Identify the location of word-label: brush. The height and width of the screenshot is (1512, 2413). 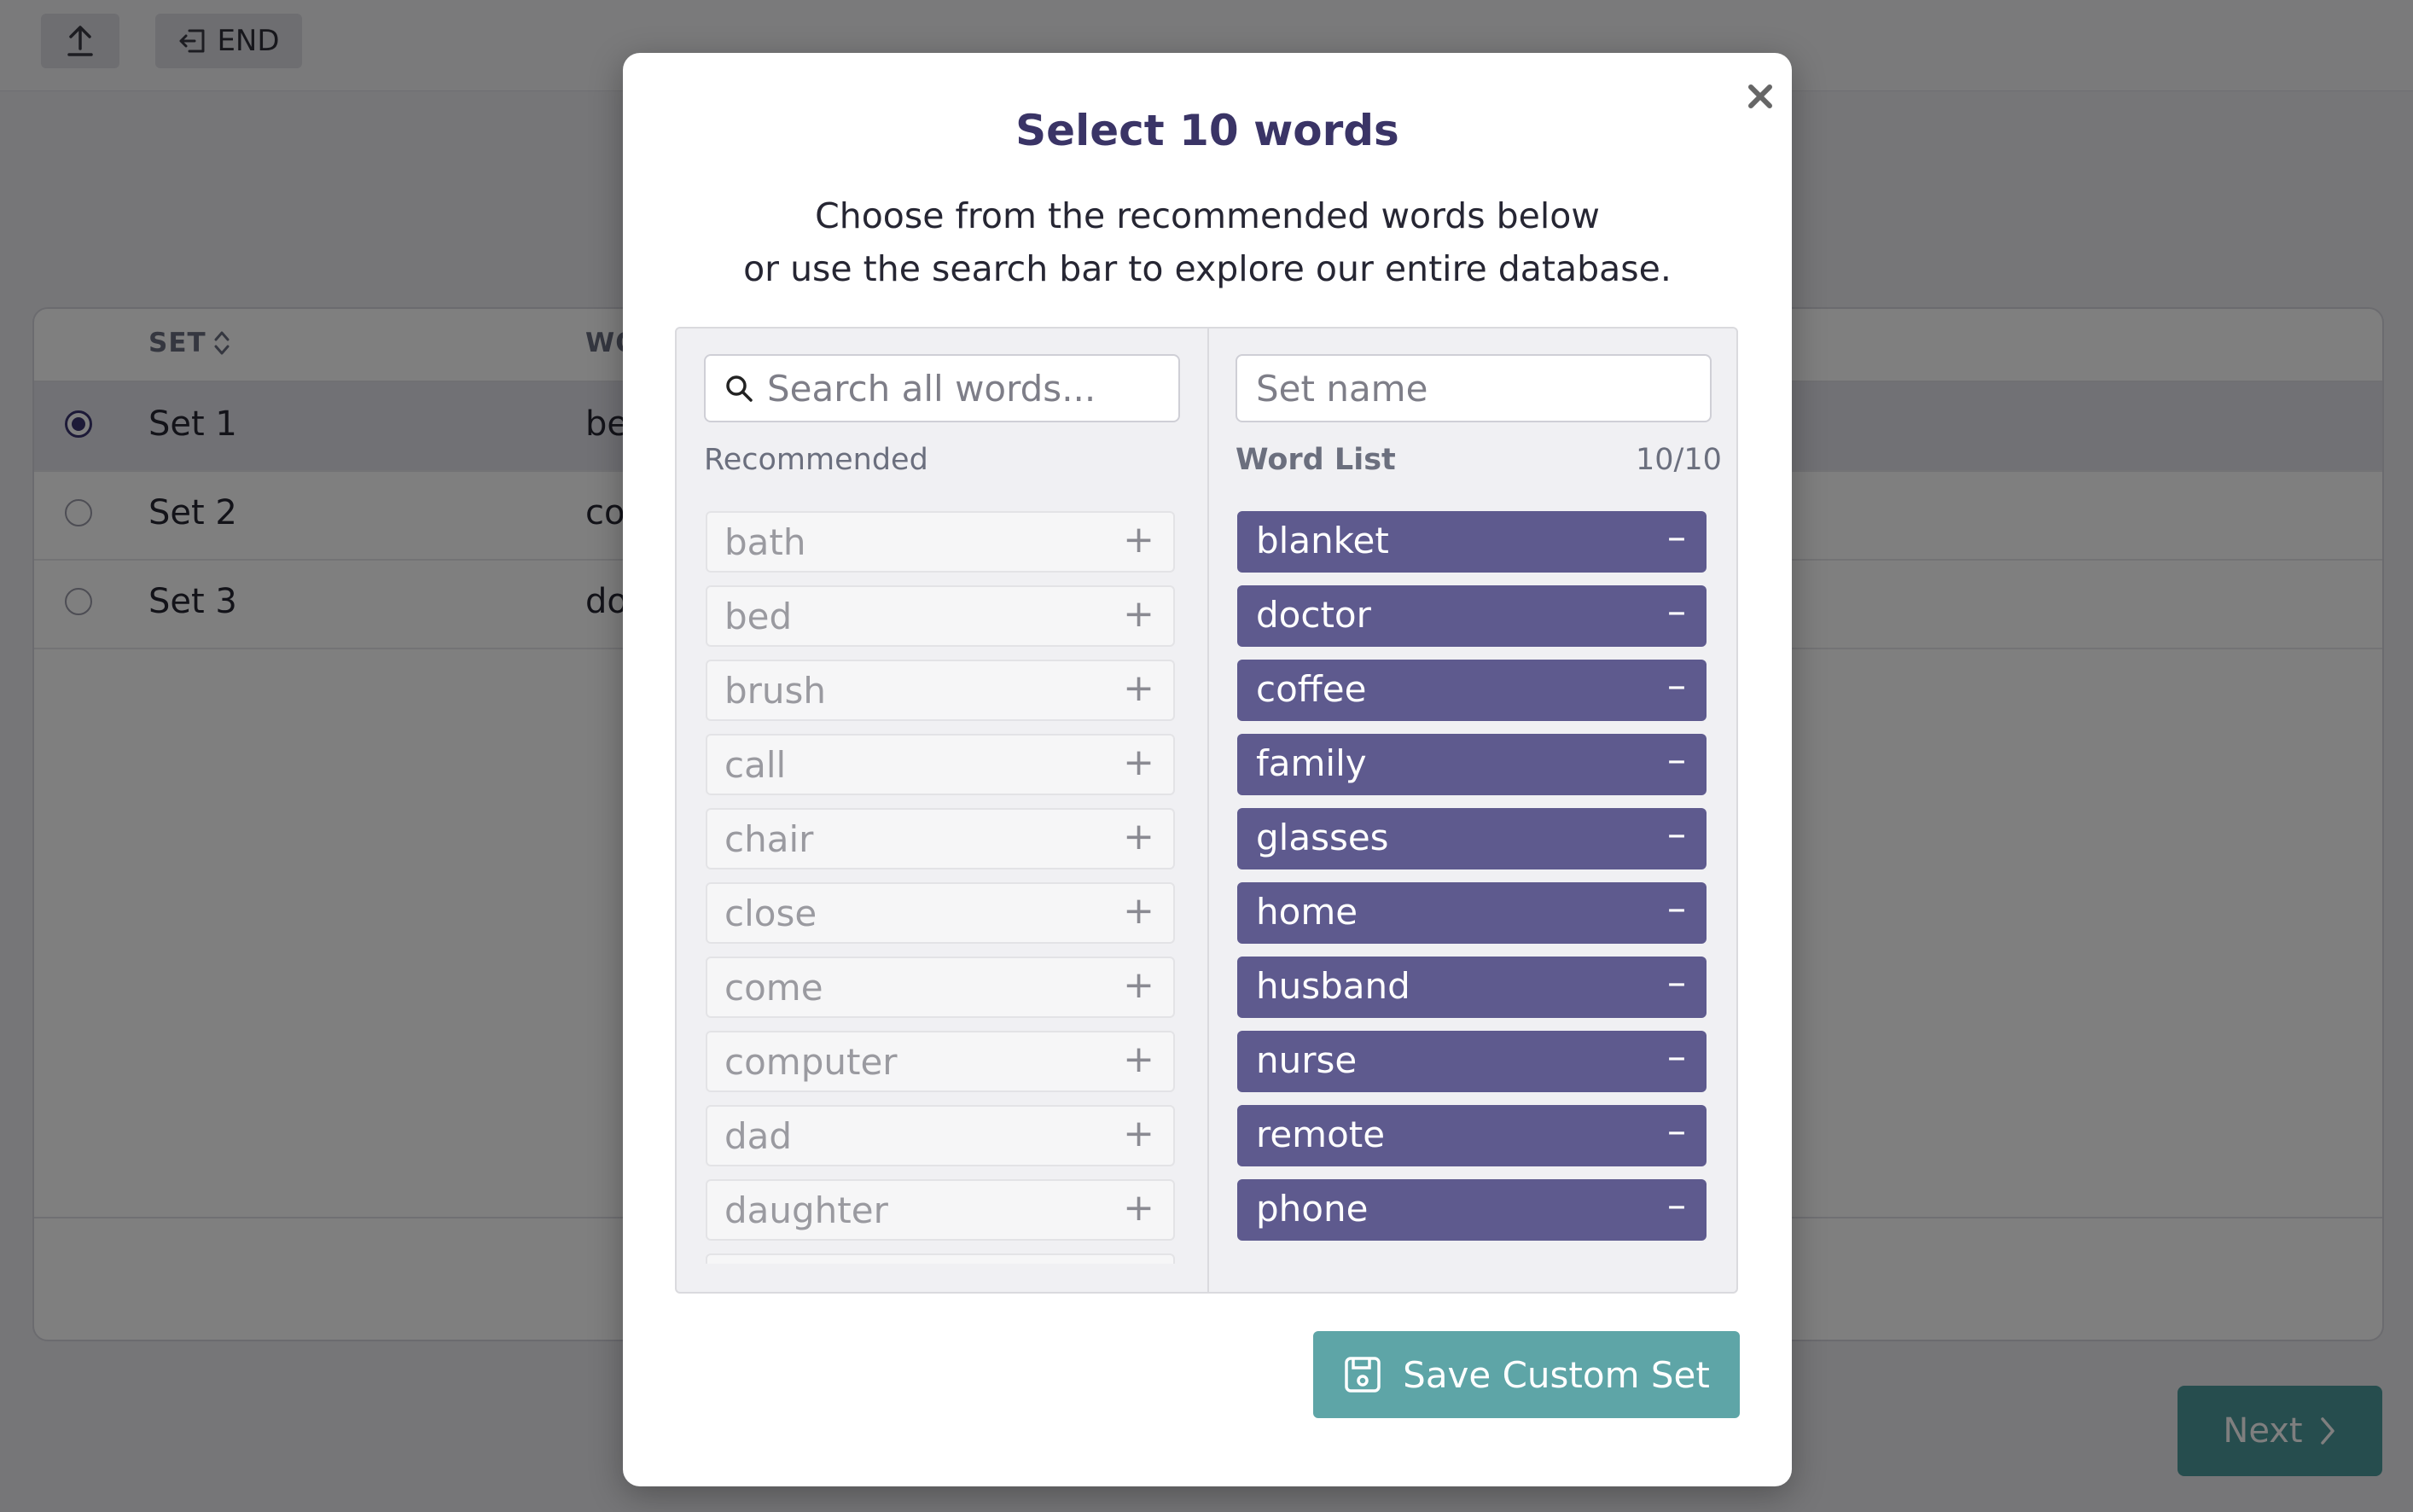
(775, 691).